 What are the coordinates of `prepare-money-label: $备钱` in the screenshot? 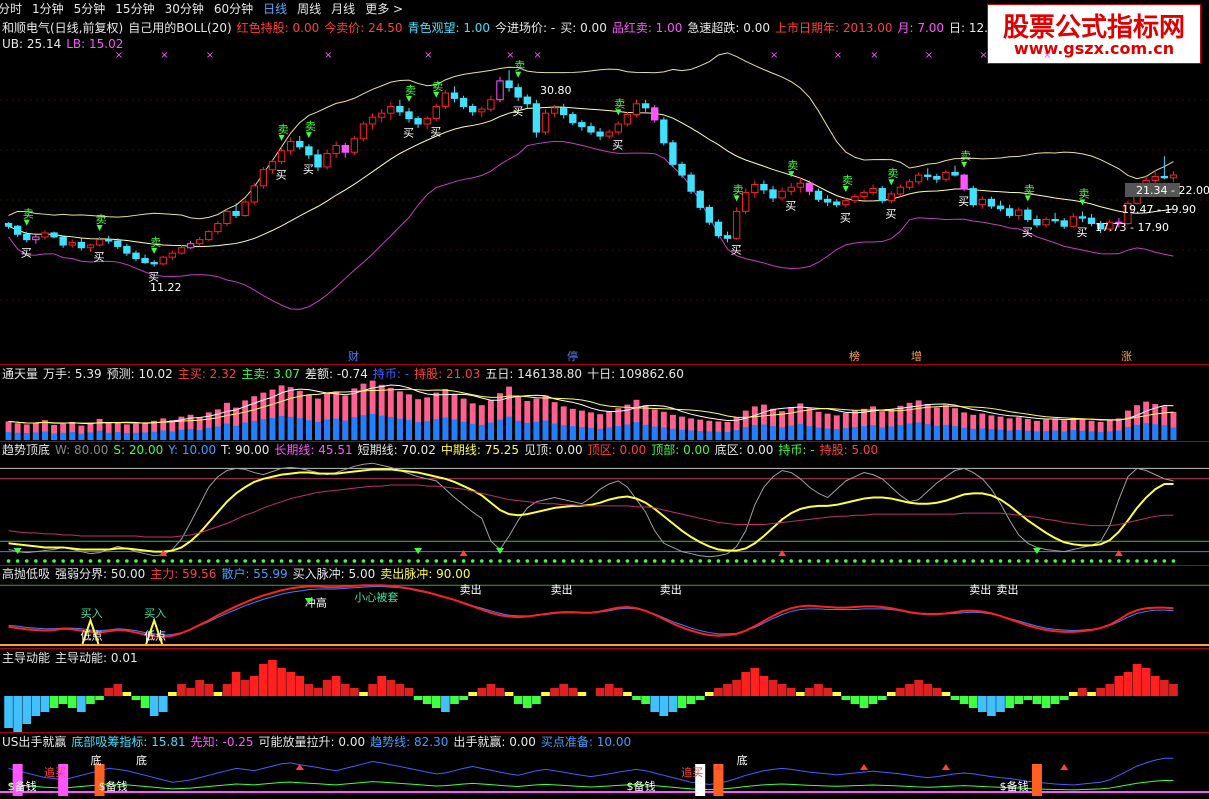 It's located at (22, 786).